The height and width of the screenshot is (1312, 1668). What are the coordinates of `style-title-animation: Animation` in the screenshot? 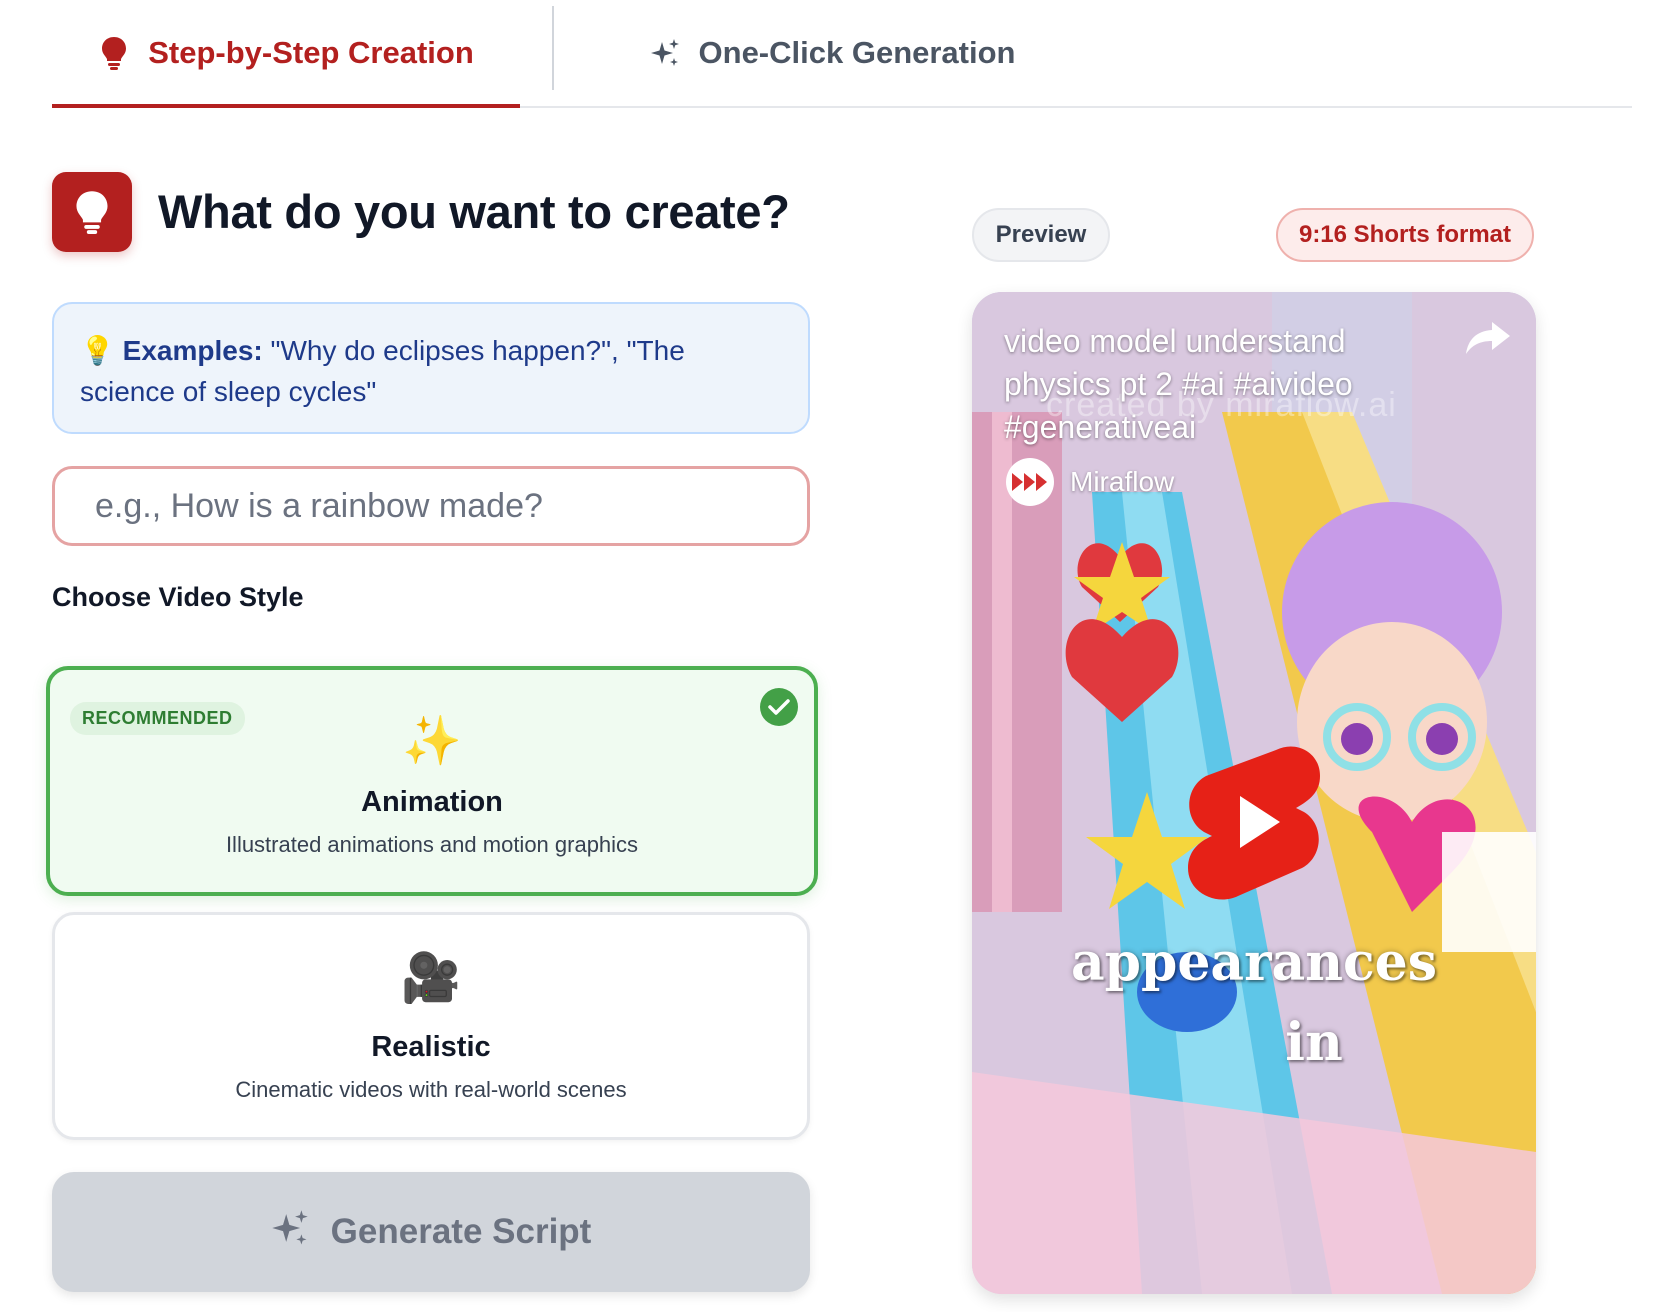 It's located at (432, 802).